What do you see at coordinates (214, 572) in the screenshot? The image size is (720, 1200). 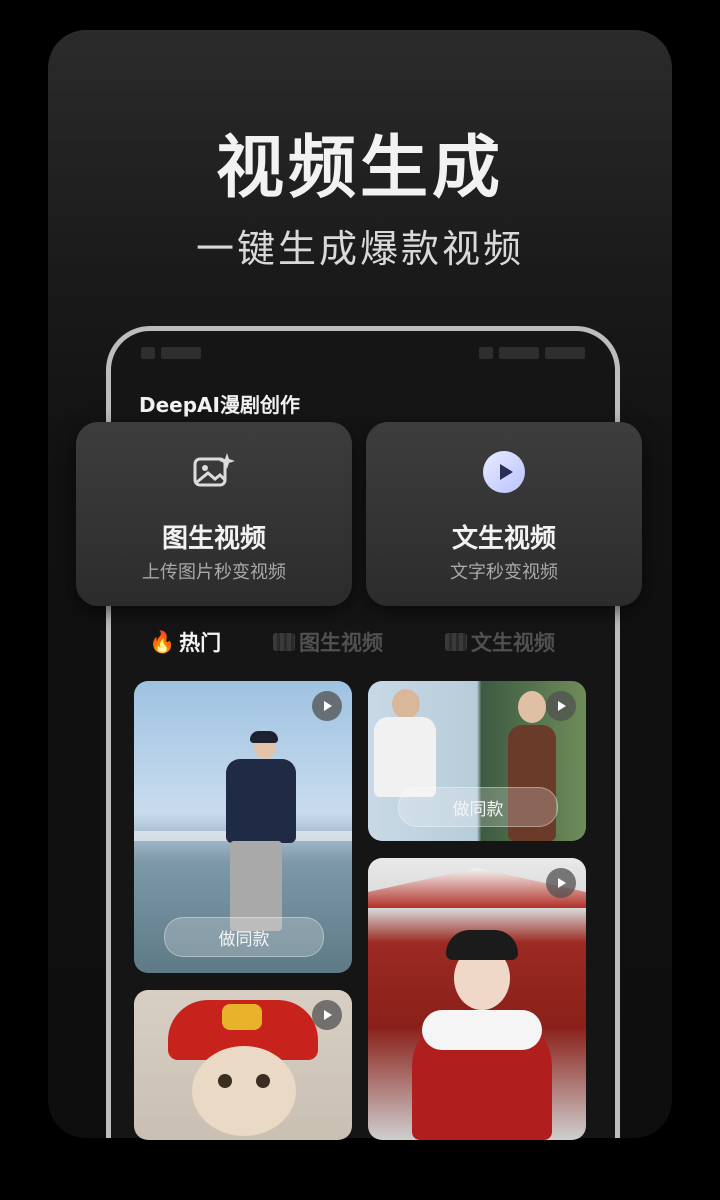 I see `image-to-video-subtitle: 上传图片秒变视频` at bounding box center [214, 572].